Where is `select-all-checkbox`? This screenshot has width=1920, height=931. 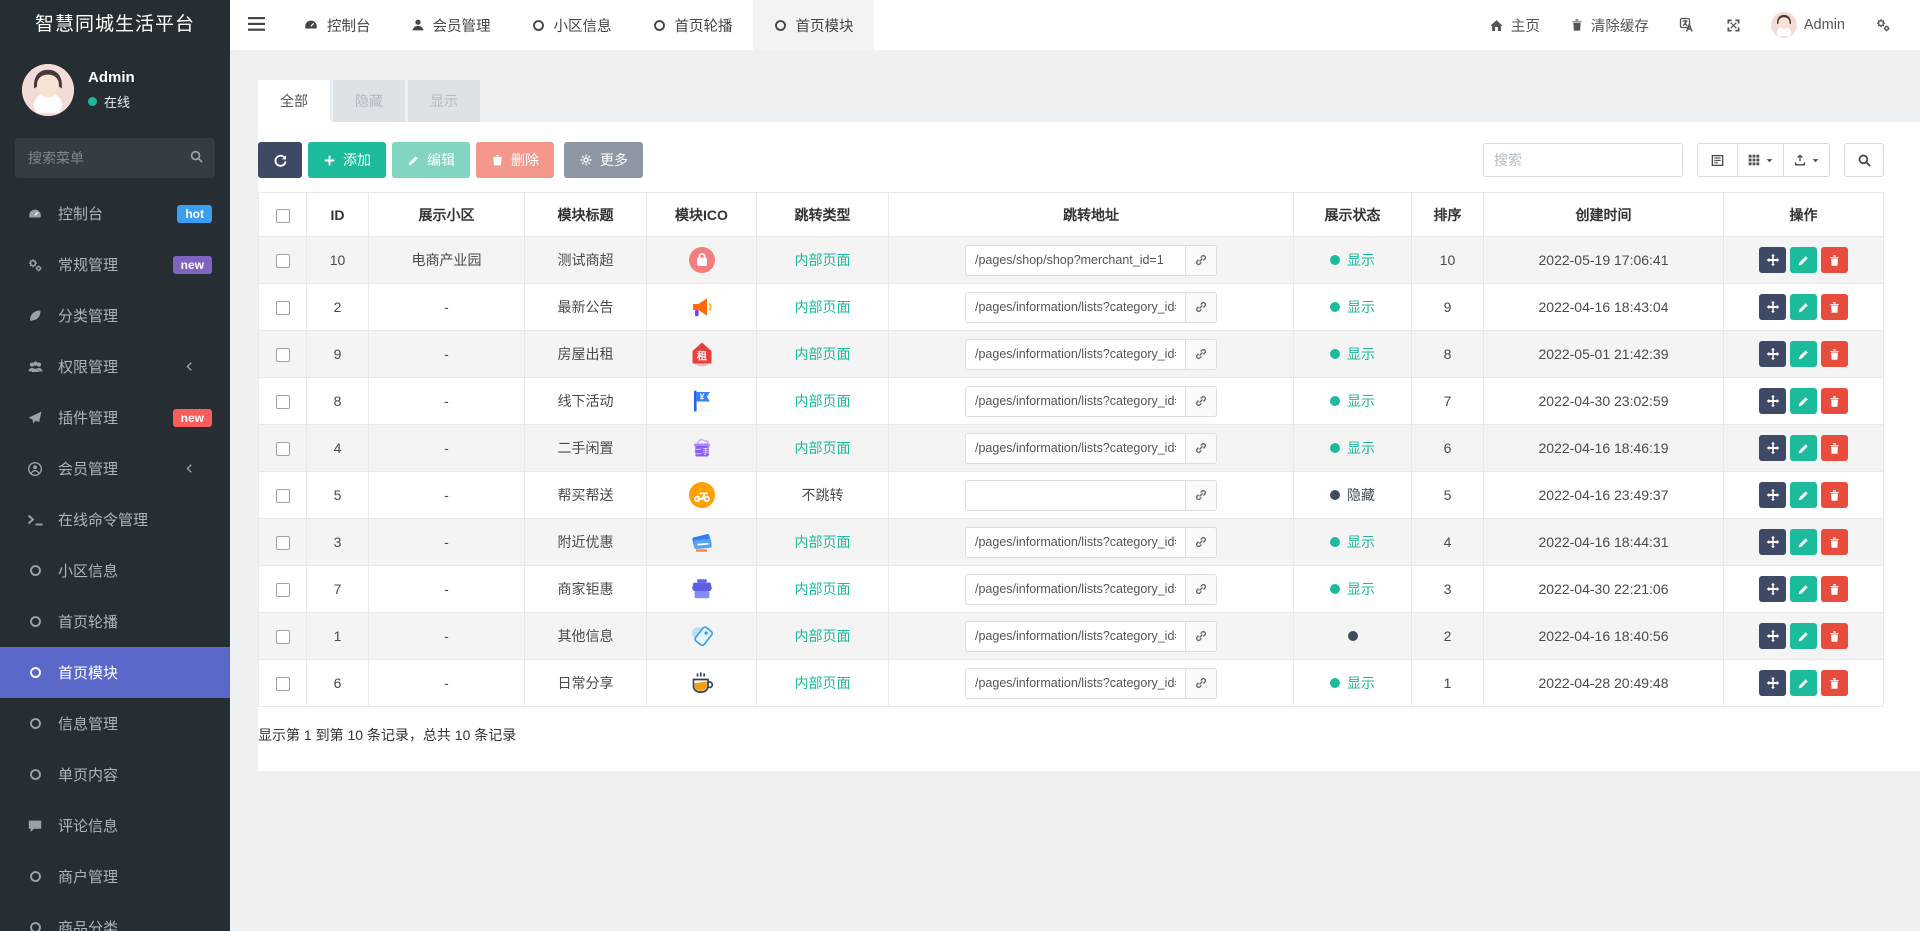 select-all-checkbox is located at coordinates (282, 215).